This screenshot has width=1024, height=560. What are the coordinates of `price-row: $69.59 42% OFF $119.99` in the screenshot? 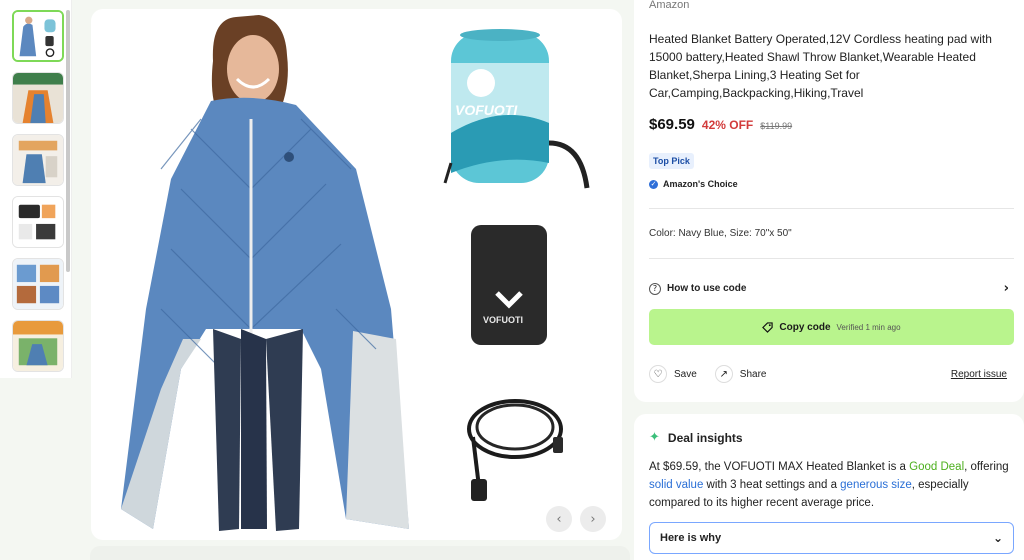 It's located at (720, 124).